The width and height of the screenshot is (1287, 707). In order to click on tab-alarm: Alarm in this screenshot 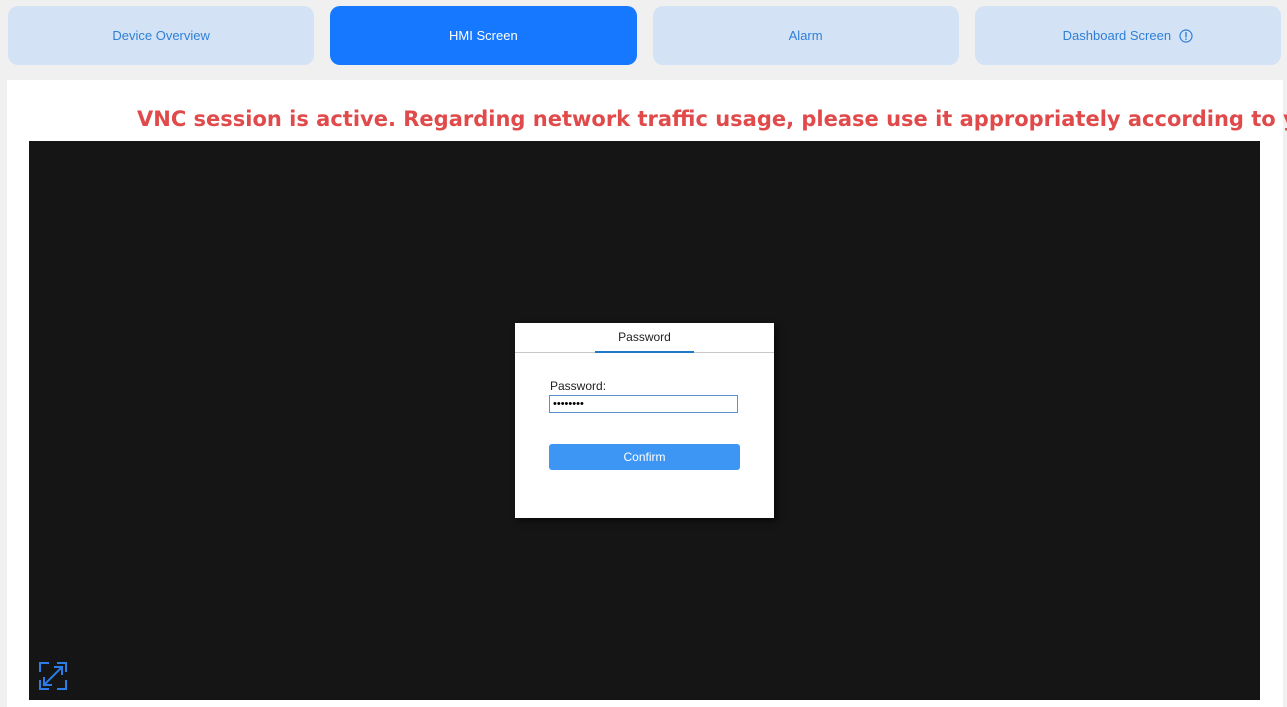, I will do `click(805, 35)`.